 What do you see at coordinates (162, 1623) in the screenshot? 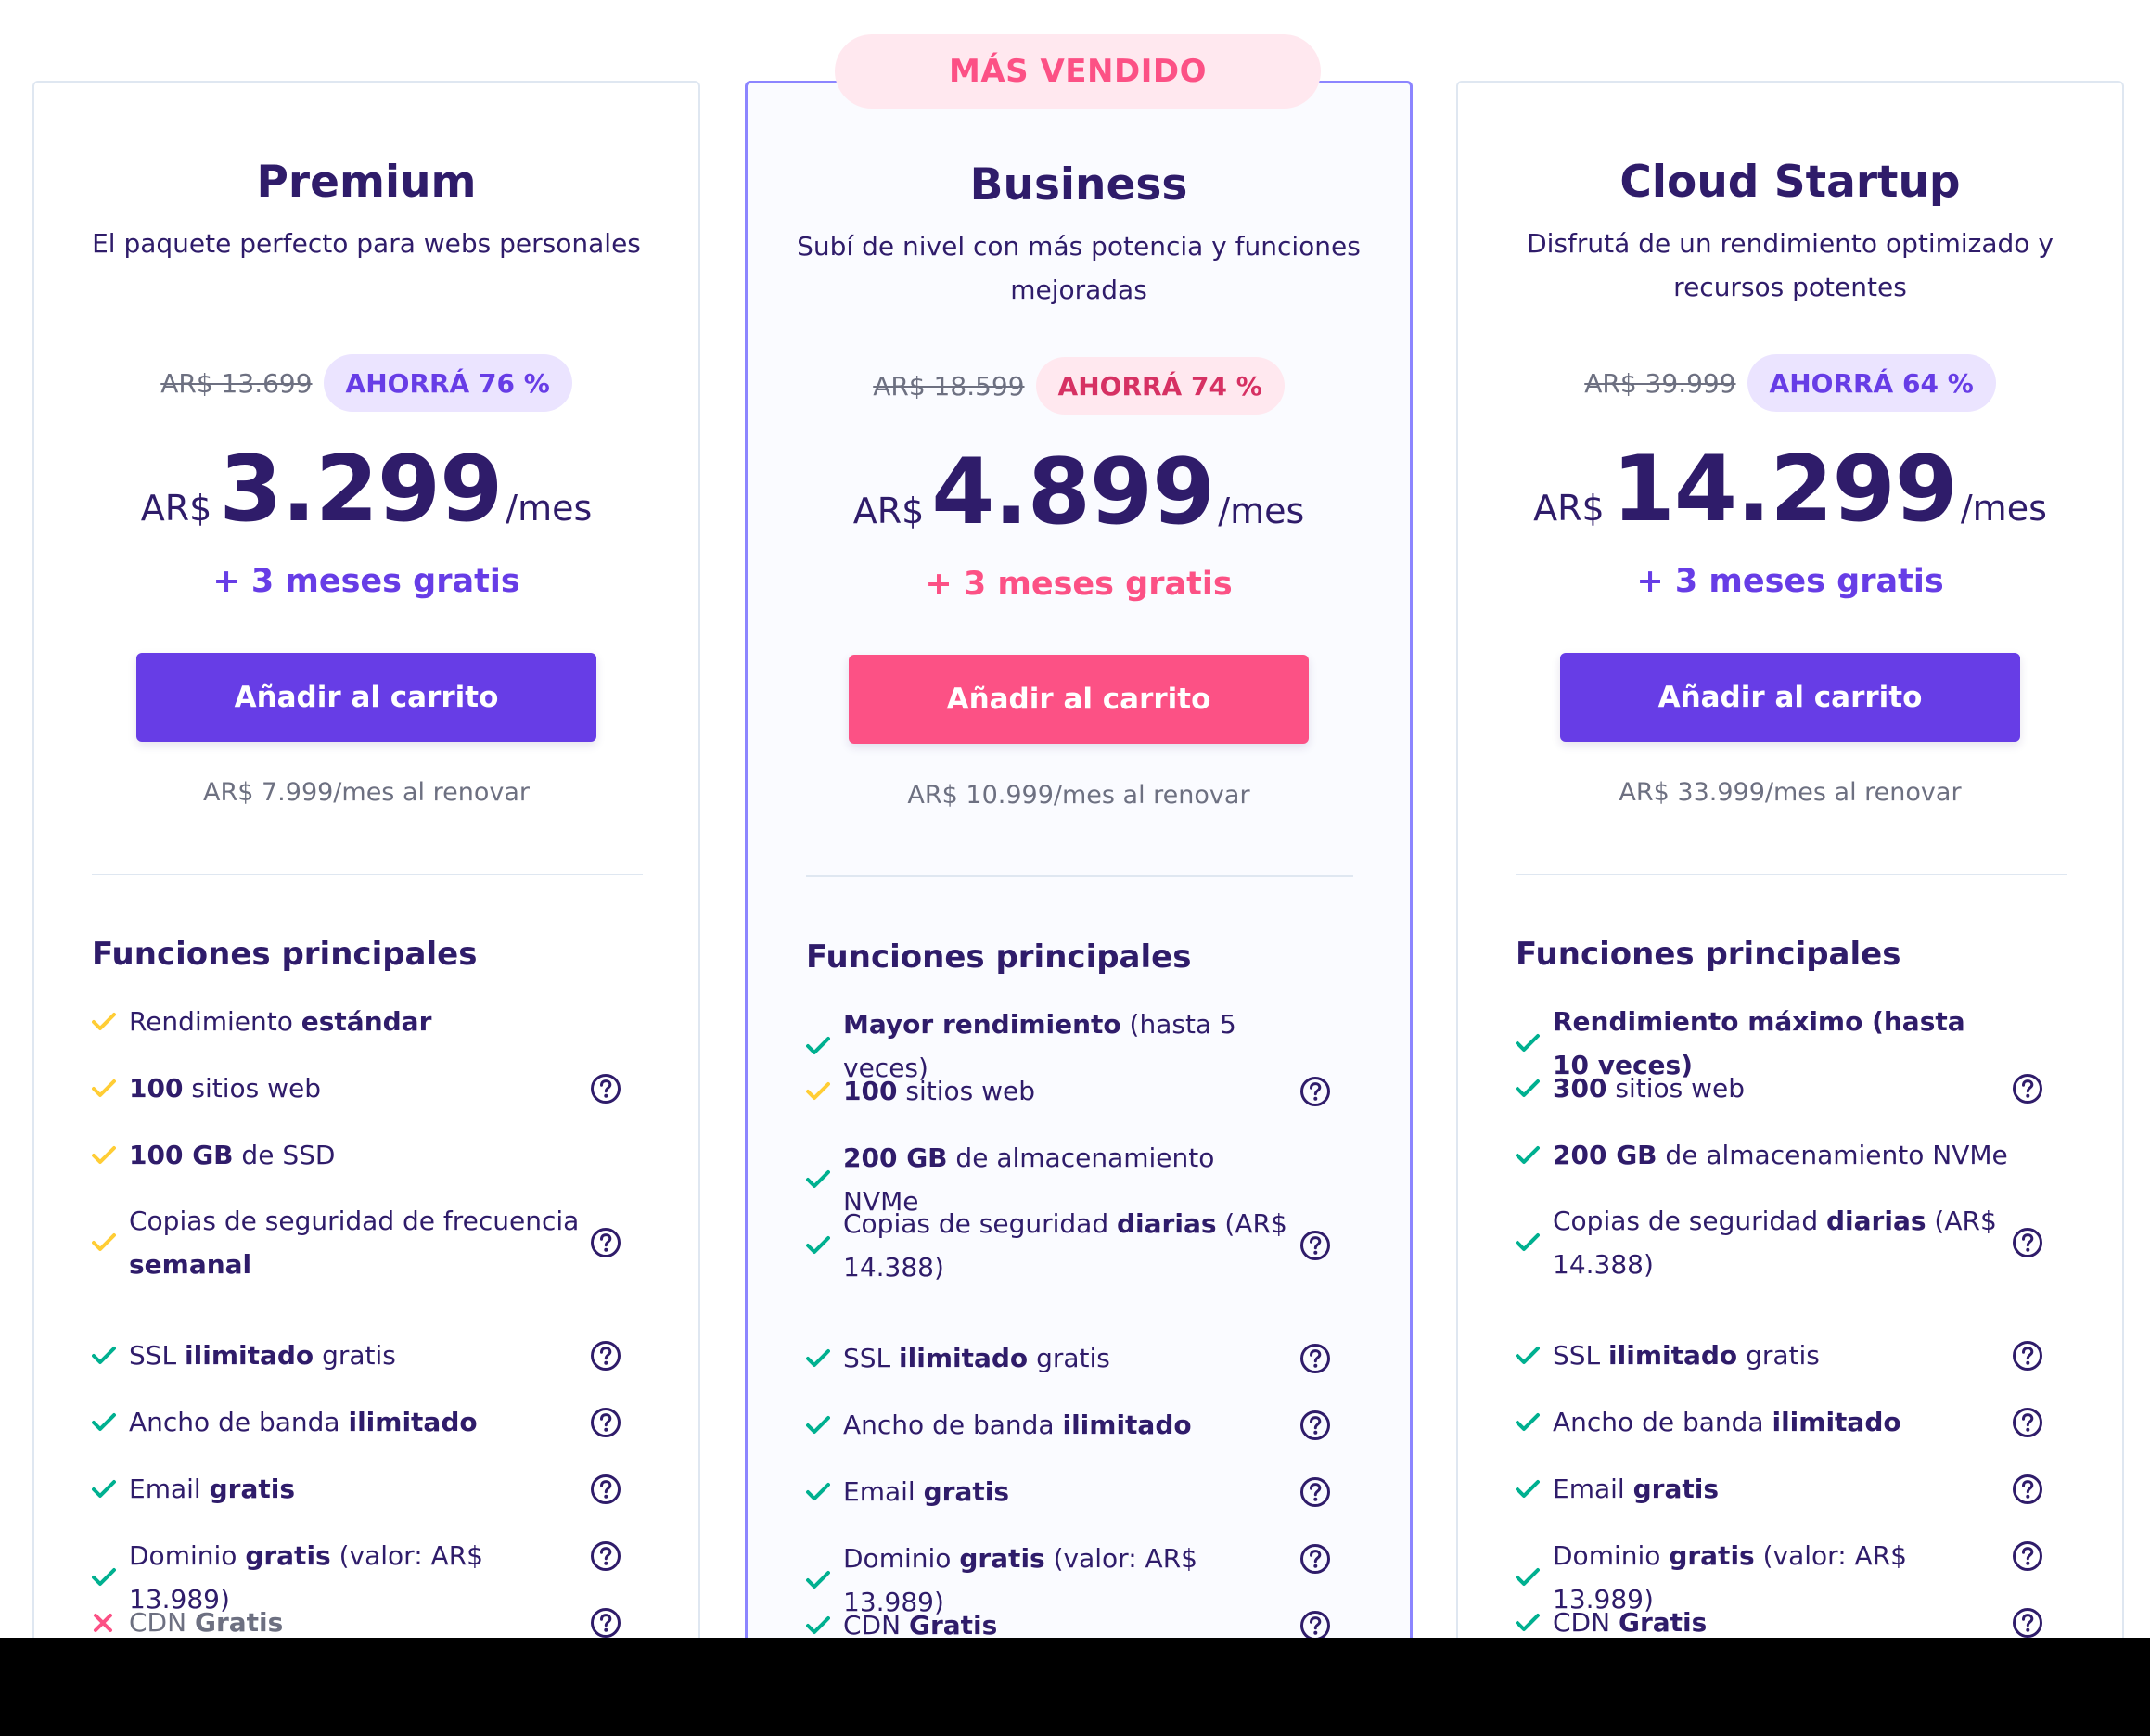
I see `feature-text-part: CDN` at bounding box center [162, 1623].